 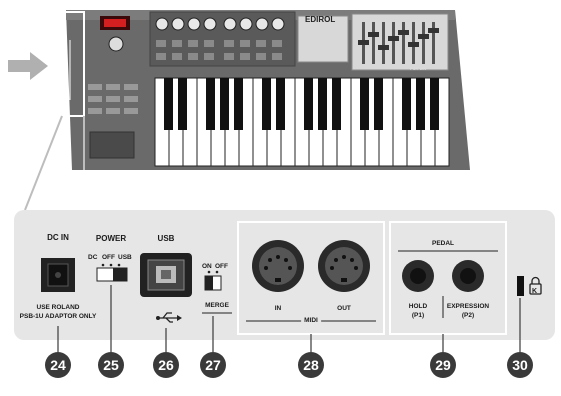 What do you see at coordinates (468, 276) in the screenshot?
I see `expression-pedal-jack` at bounding box center [468, 276].